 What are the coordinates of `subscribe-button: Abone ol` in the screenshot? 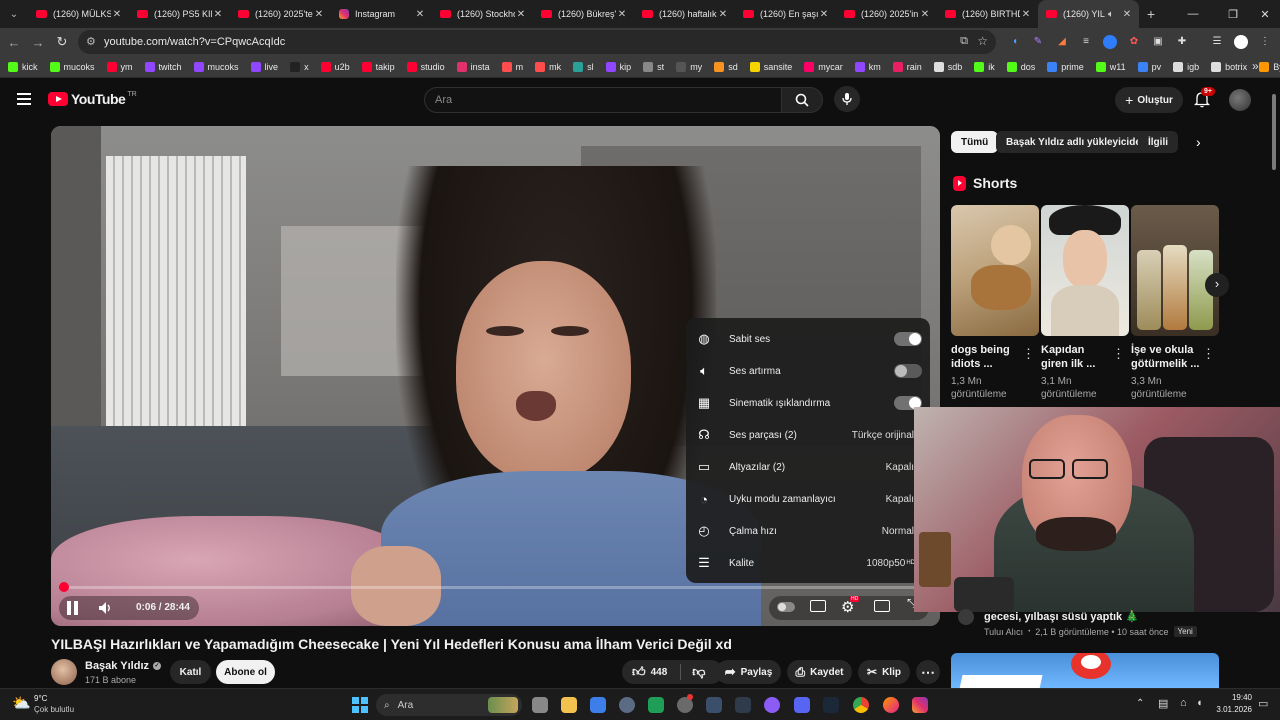 It's located at (245, 672).